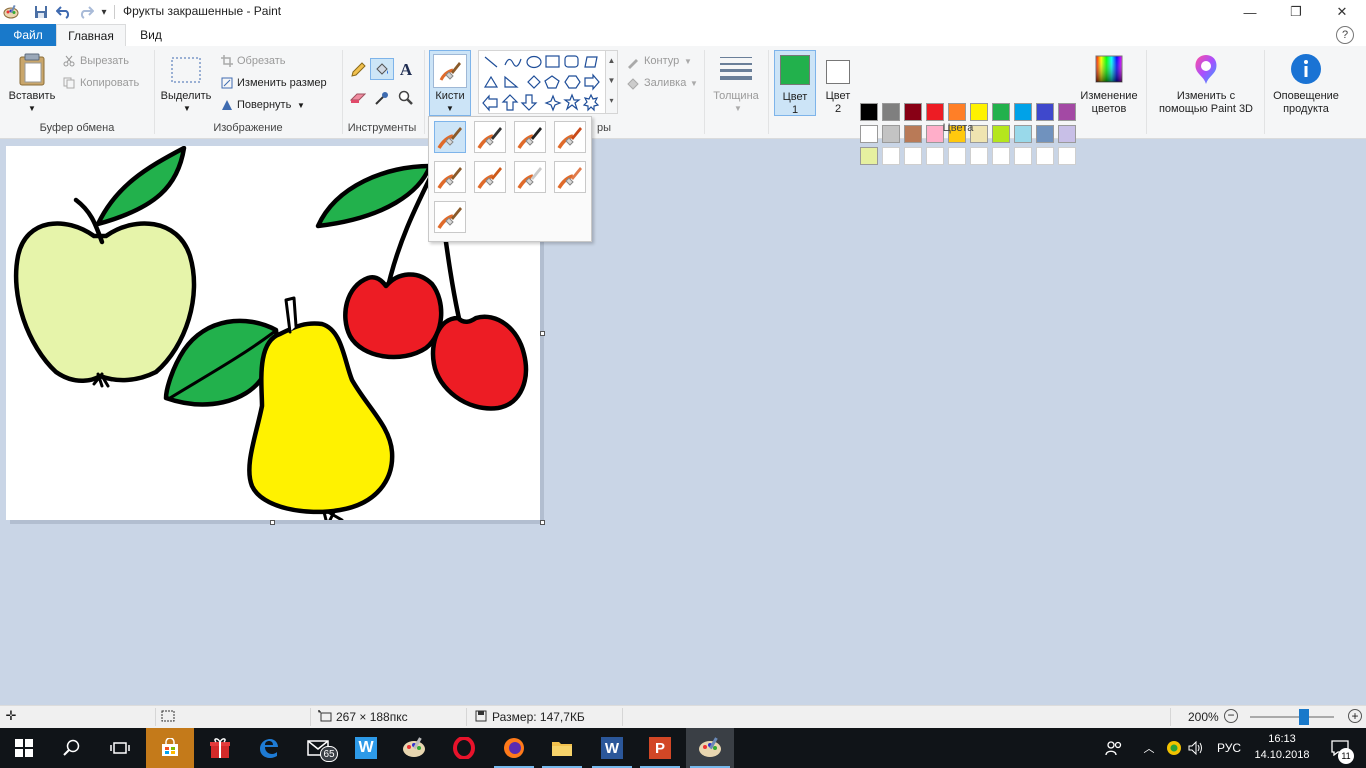 This screenshot has height=768, width=1366. I want to click on info-icon, so click(1306, 69).